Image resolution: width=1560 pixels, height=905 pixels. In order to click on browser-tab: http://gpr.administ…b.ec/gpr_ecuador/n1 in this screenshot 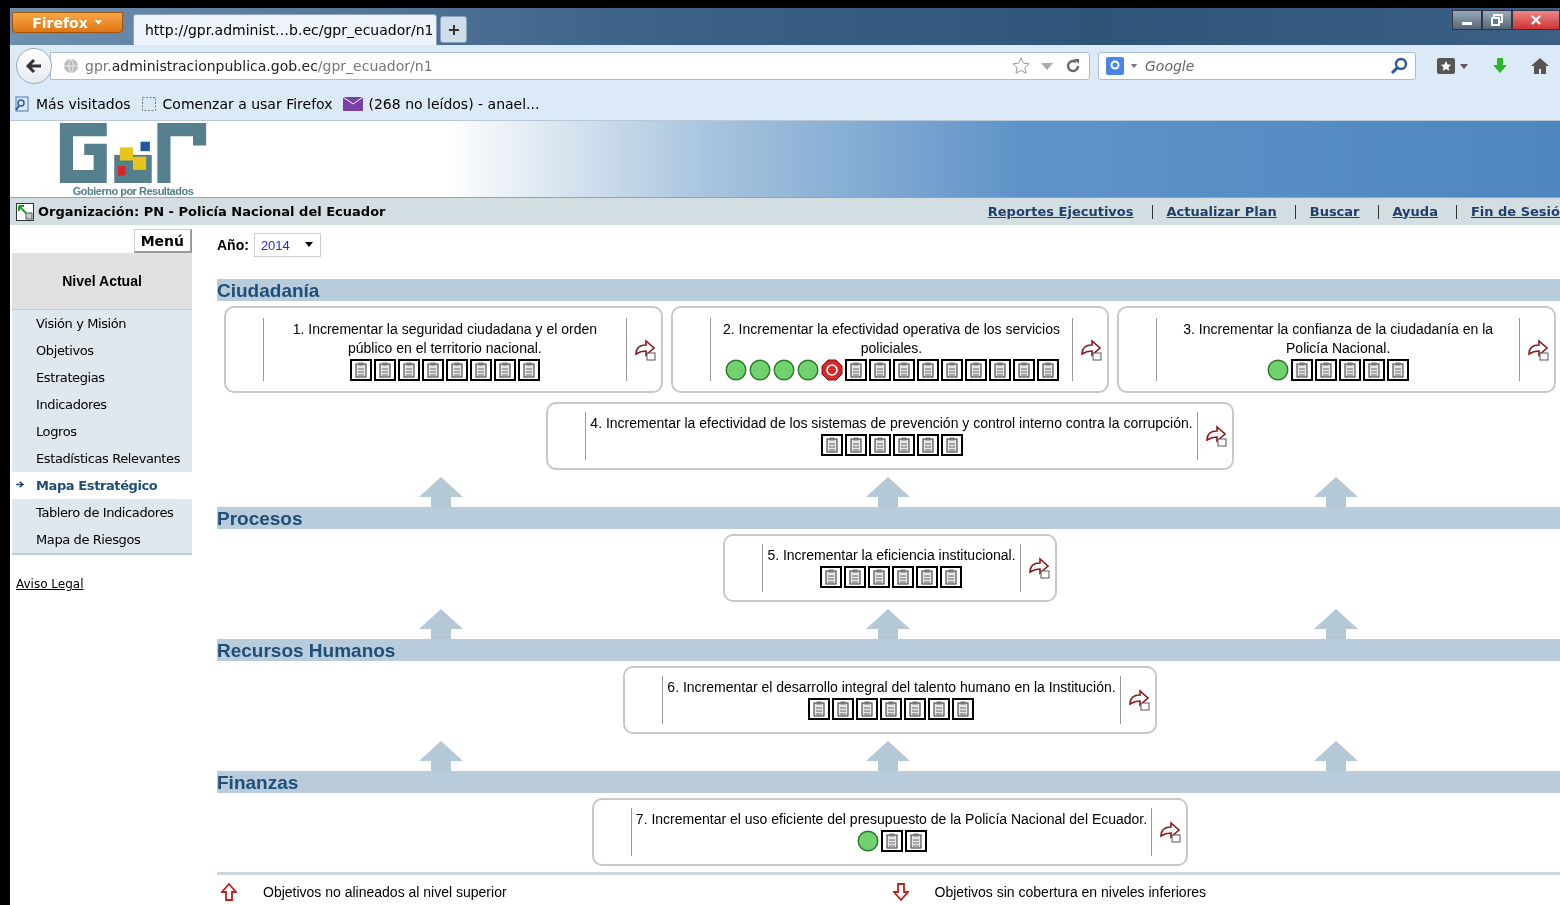, I will do `click(285, 29)`.